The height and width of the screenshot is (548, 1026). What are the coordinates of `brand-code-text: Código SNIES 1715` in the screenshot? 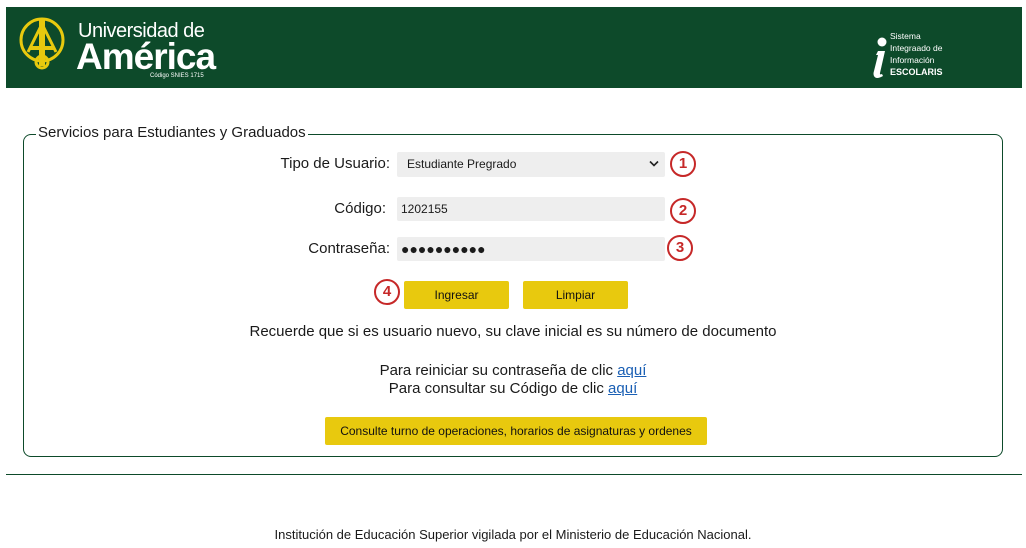 It's located at (177, 76).